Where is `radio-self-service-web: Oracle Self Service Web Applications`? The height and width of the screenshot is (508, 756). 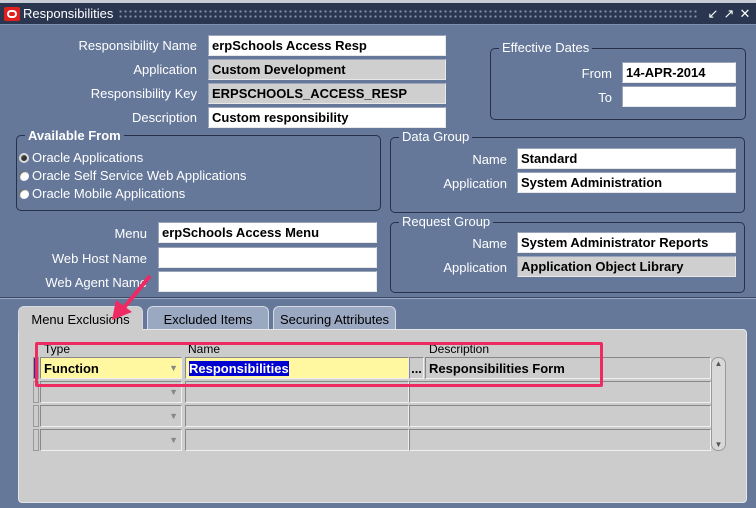
radio-self-service-web: Oracle Self Service Web Applications is located at coordinates (132, 175).